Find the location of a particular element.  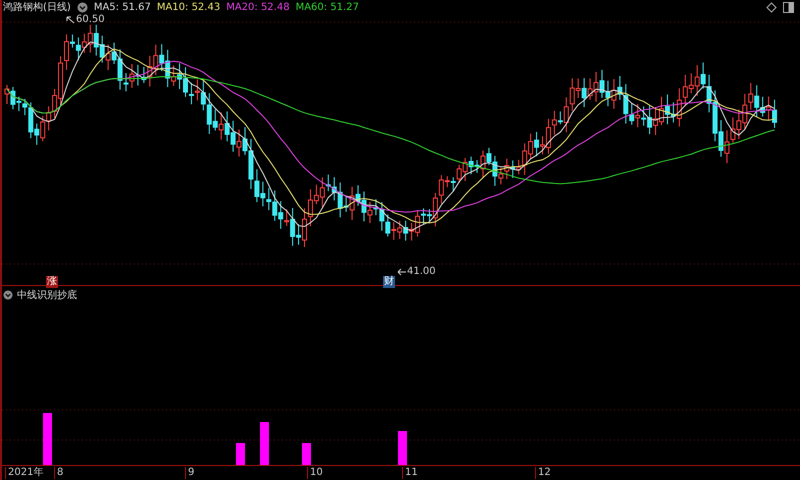

event-badge: 财 is located at coordinates (389, 282).